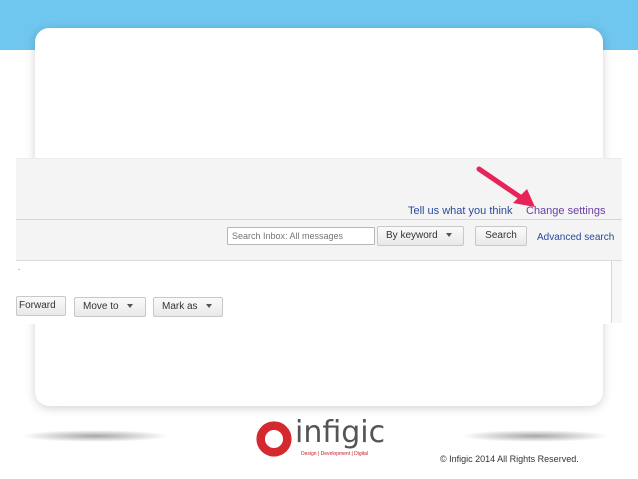 This screenshot has height=479, width=638. Describe the element at coordinates (535, 436) in the screenshot. I see `card-shadow-right` at that location.